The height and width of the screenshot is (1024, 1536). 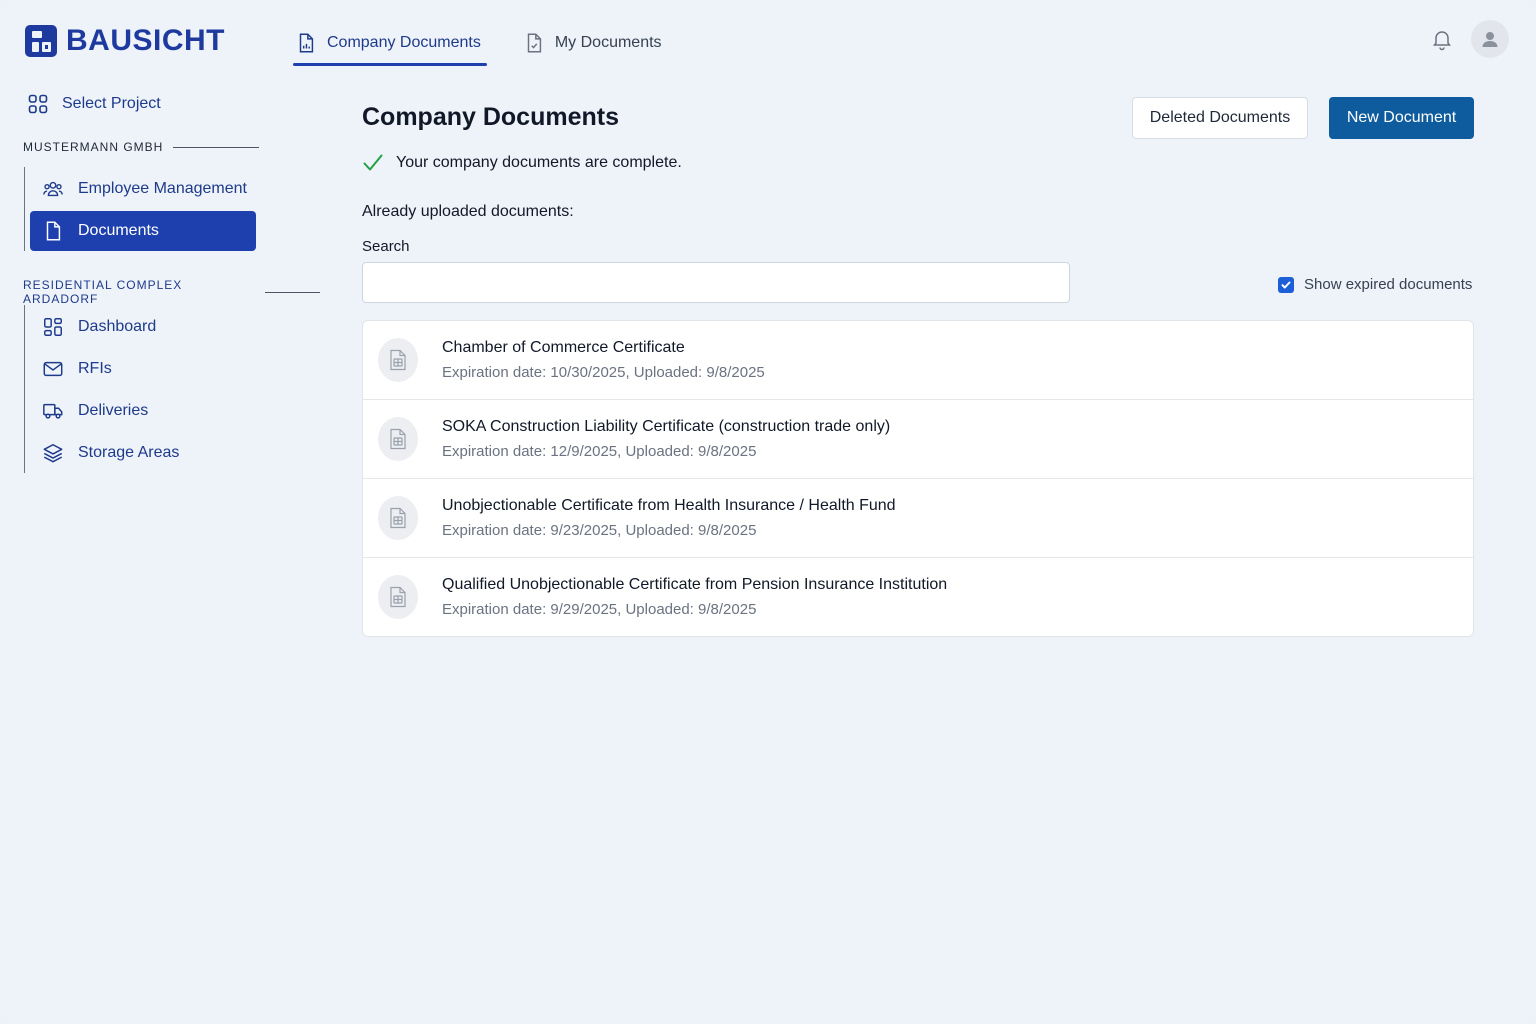 I want to click on project-section-heading: RESIDENTIAL COMPLEX ARDADORF, so click(x=171, y=292).